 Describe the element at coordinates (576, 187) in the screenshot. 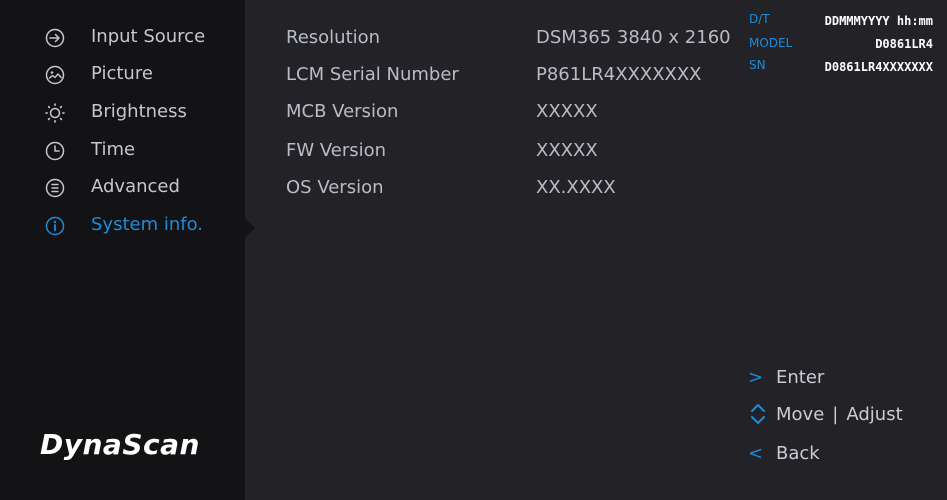

I see `os-version-value: XX.XXXX` at that location.